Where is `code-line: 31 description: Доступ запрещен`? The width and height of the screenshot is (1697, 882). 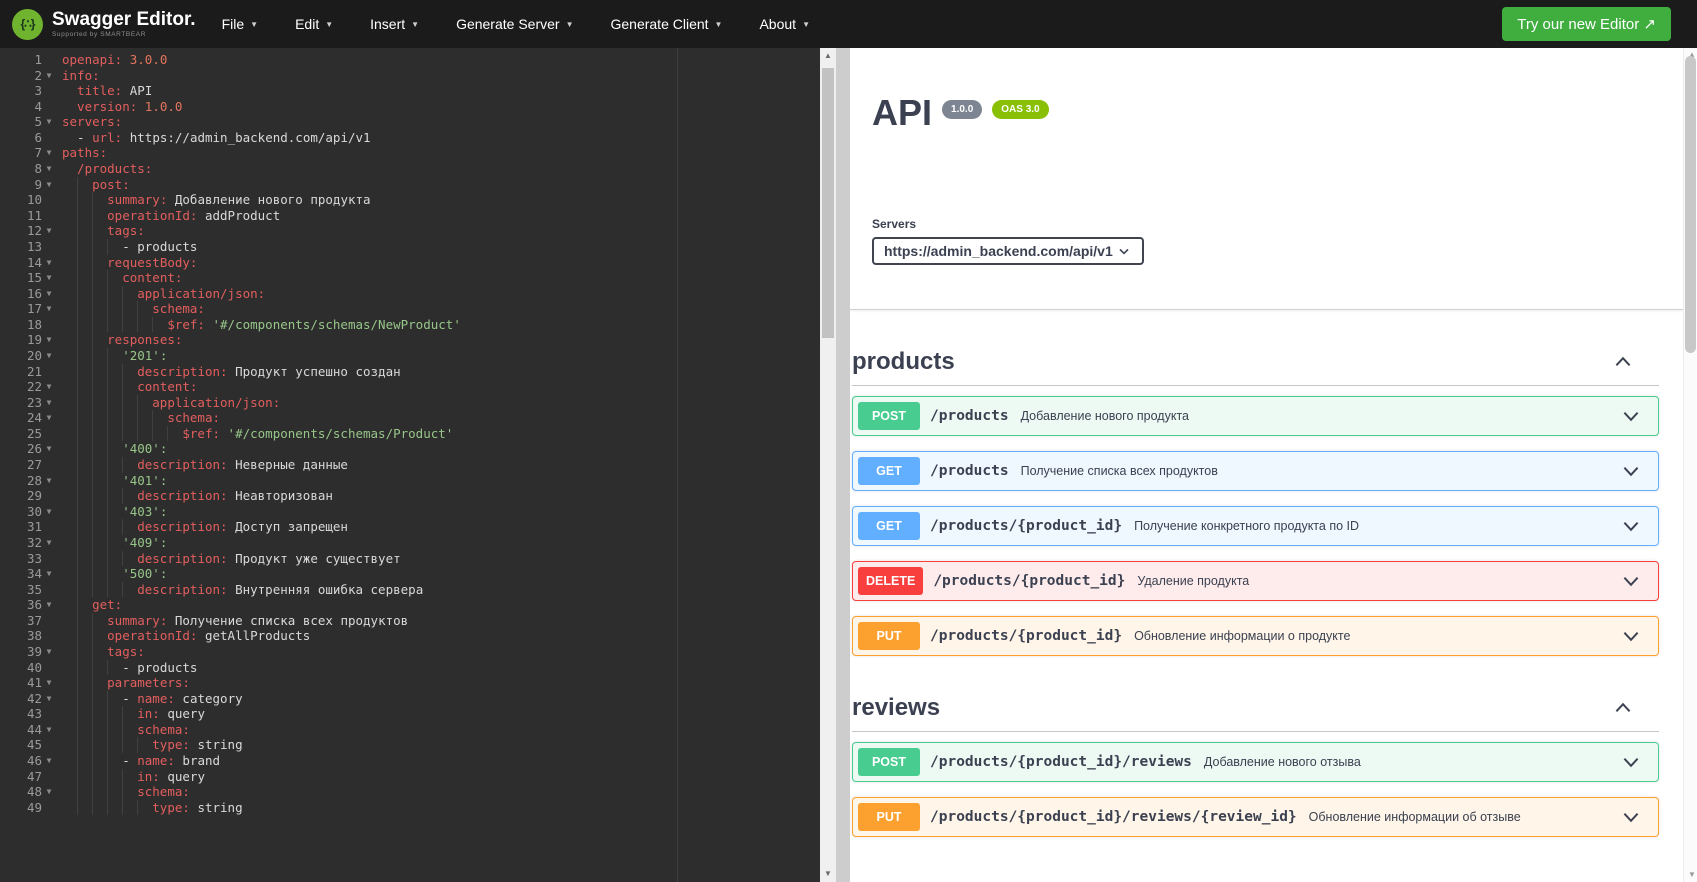
code-line: 31 description: Доступ запрещен is located at coordinates (410, 527).